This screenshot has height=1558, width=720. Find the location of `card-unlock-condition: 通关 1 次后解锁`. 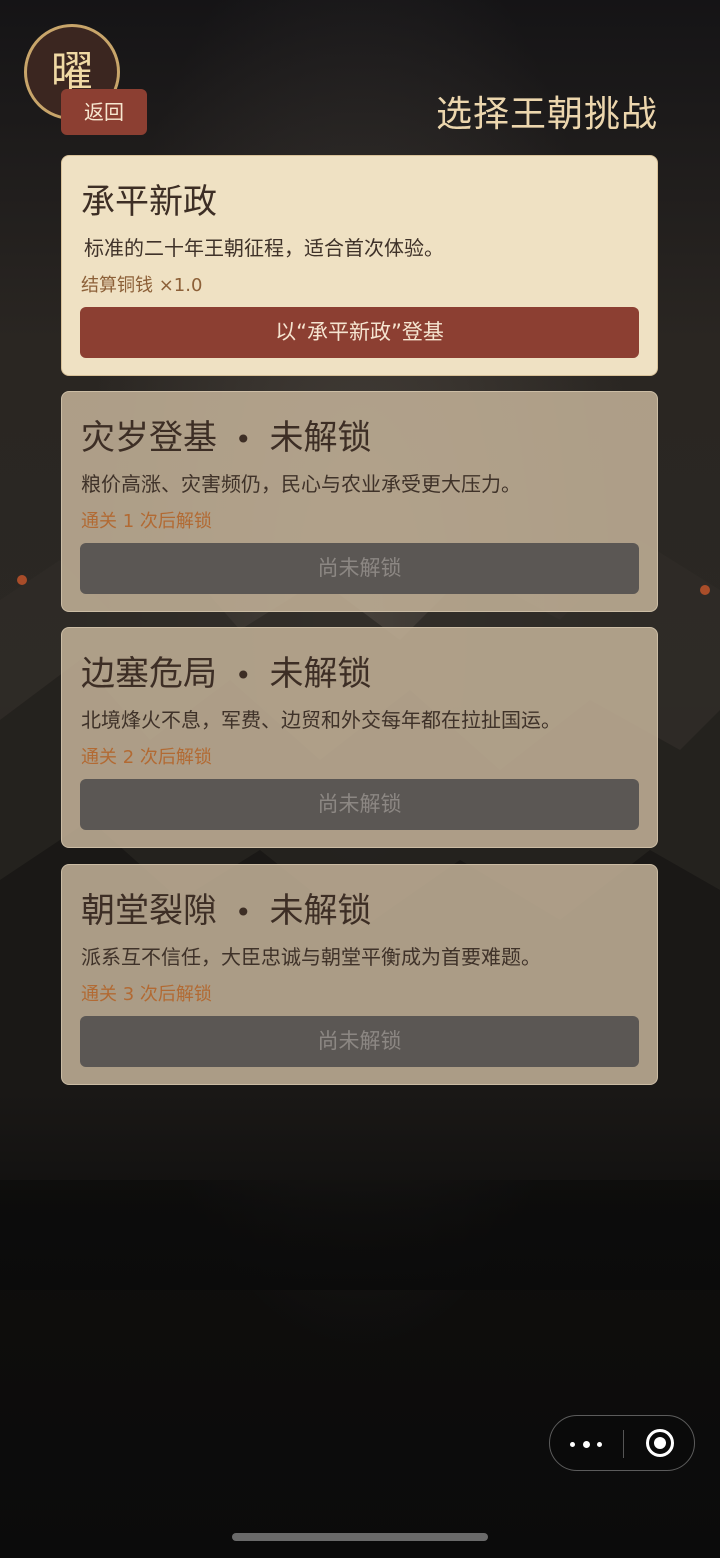

card-unlock-condition: 通关 1 次后解锁 is located at coordinates (146, 521).